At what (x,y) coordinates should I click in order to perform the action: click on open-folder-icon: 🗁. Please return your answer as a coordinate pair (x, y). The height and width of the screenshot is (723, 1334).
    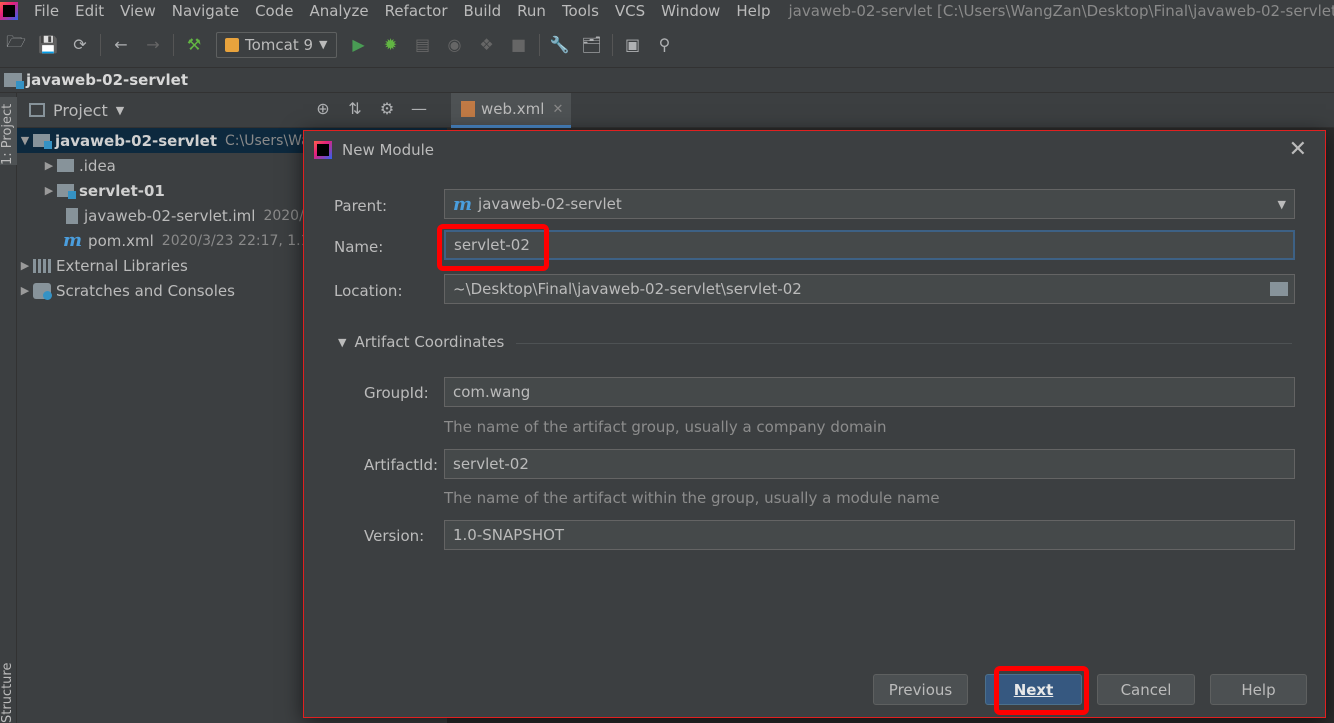
    Looking at the image, I should click on (16, 44).